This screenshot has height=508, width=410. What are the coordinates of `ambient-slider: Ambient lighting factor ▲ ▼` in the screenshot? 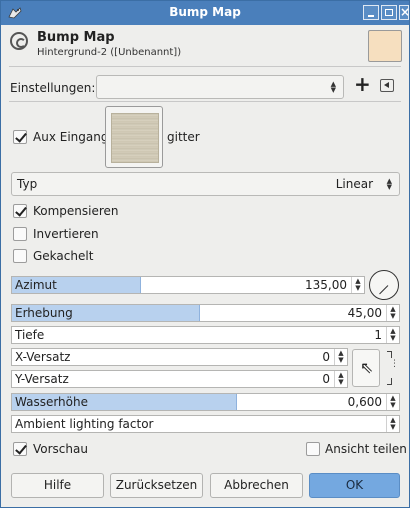 It's located at (205, 424).